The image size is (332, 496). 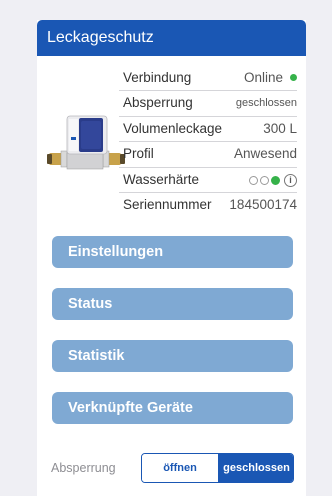 I want to click on connection-value-wrap: Online, so click(x=270, y=78).